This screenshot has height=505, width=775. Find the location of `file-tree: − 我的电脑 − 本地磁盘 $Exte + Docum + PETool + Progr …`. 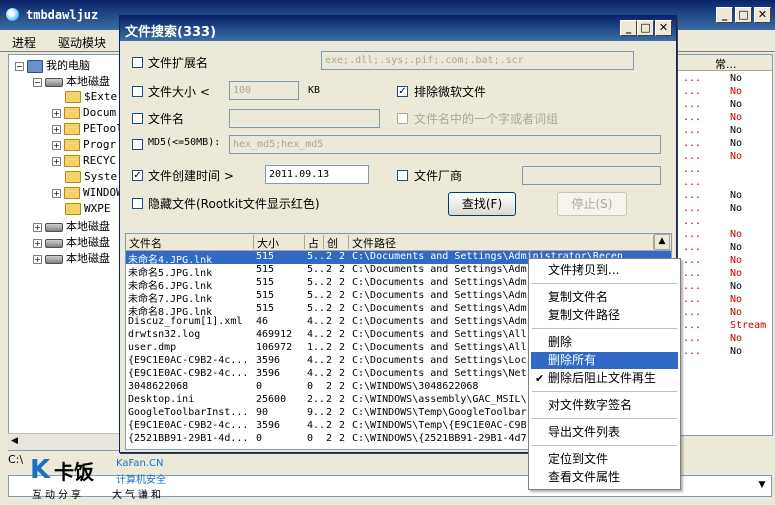

file-tree: − 我的电脑 − 本地磁盘 $Exte + Docum + PETool + Progr … is located at coordinates (65, 252).